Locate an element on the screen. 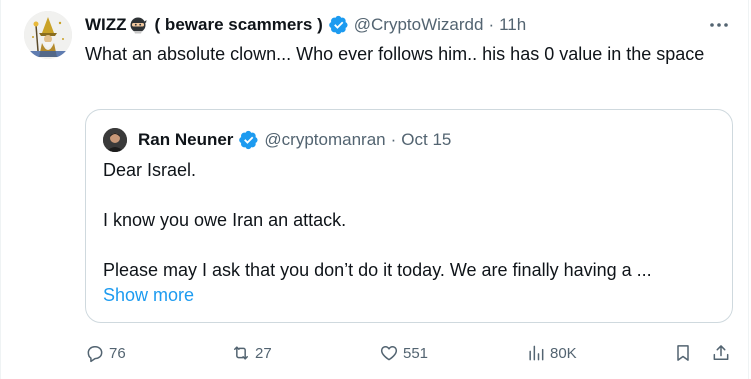 Image resolution: width=751 pixels, height=379 pixels. author-name: WIZZ is located at coordinates (106, 25).